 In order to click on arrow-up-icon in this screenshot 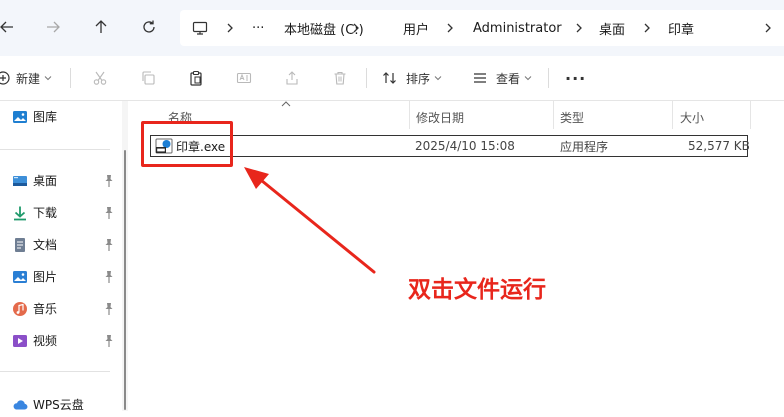, I will do `click(101, 26)`.